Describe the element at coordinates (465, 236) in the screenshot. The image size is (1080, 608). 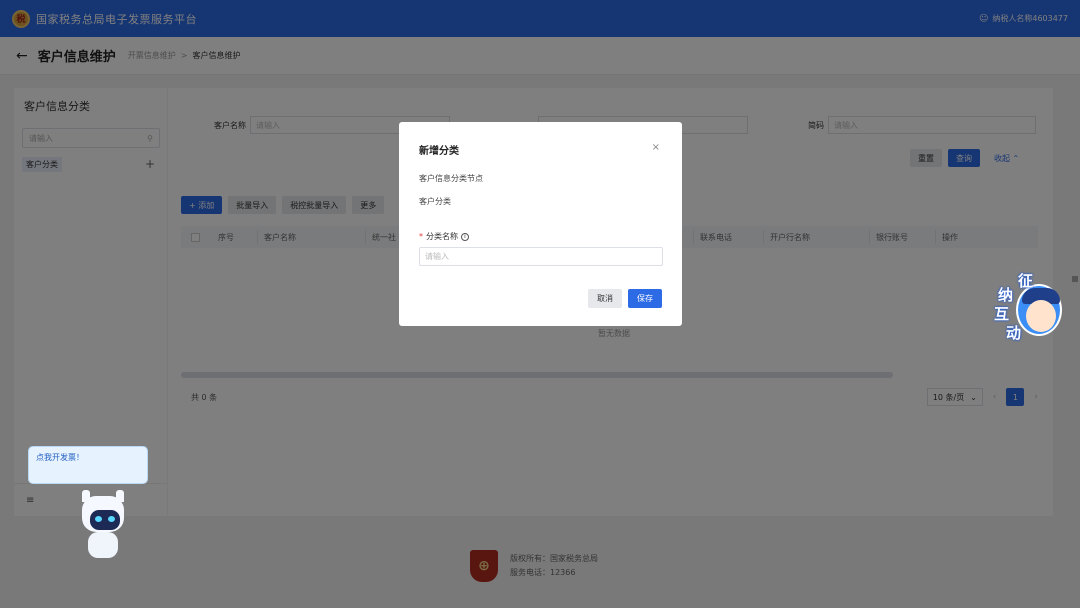
I see `info-icon: i` at that location.